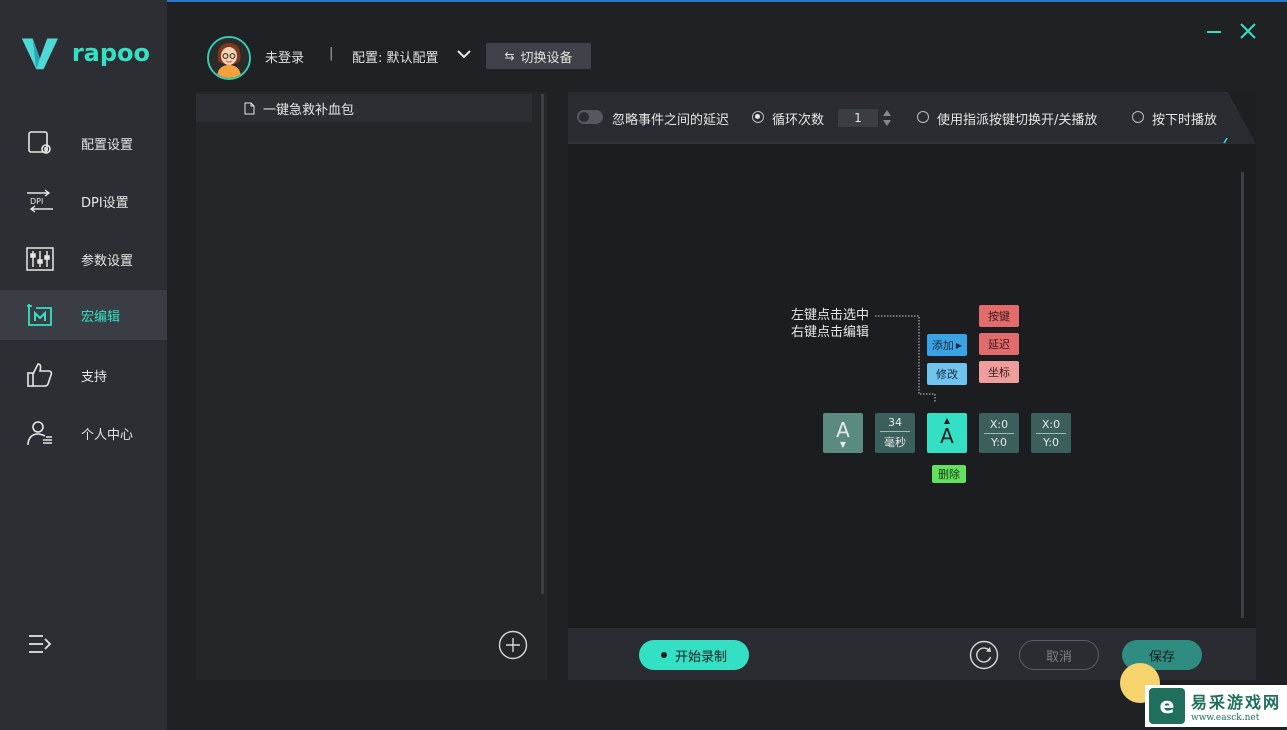 Image resolution: width=1287 pixels, height=730 pixels. I want to click on menu-expand-icon, so click(40, 644).